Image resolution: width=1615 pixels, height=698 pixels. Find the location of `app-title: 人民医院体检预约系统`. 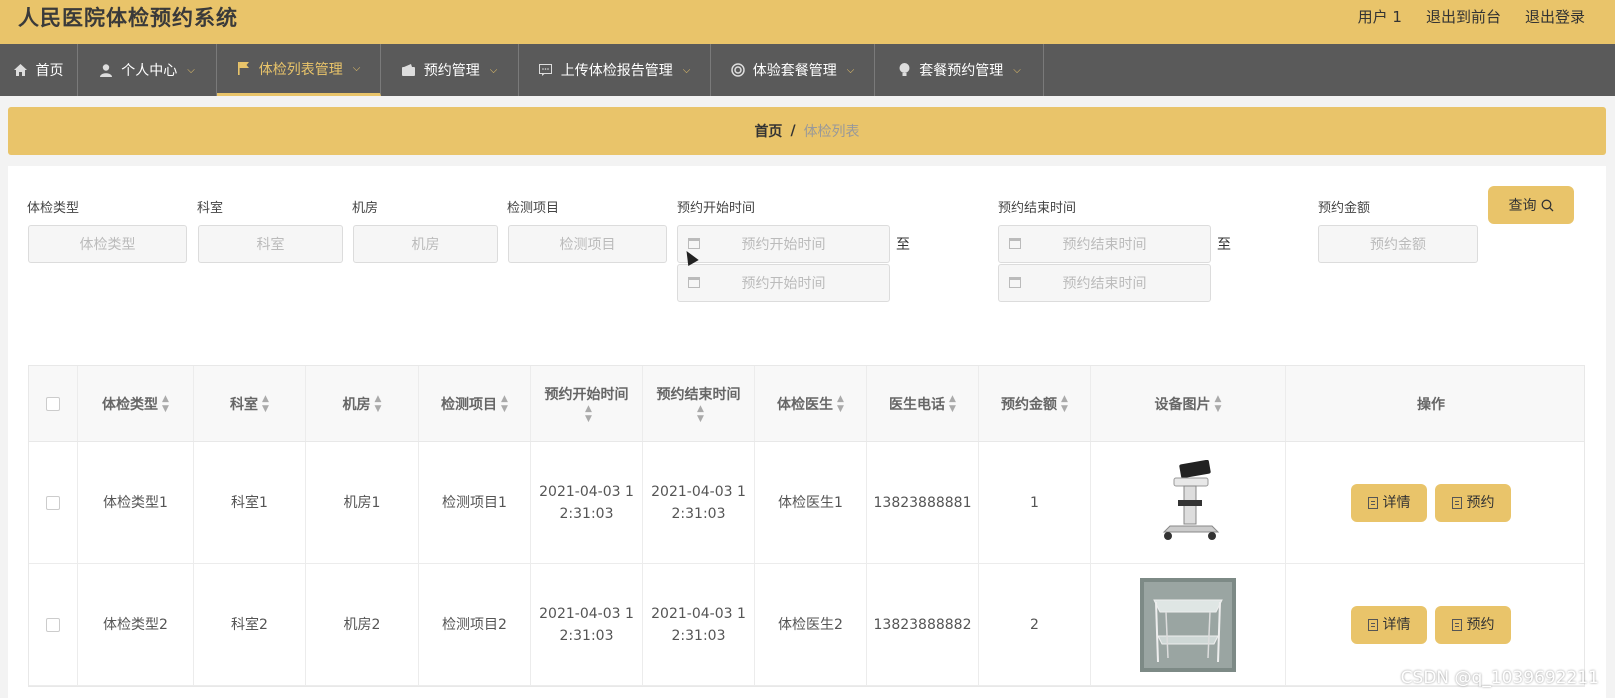

app-title: 人民医院体检预约系统 is located at coordinates (128, 18).